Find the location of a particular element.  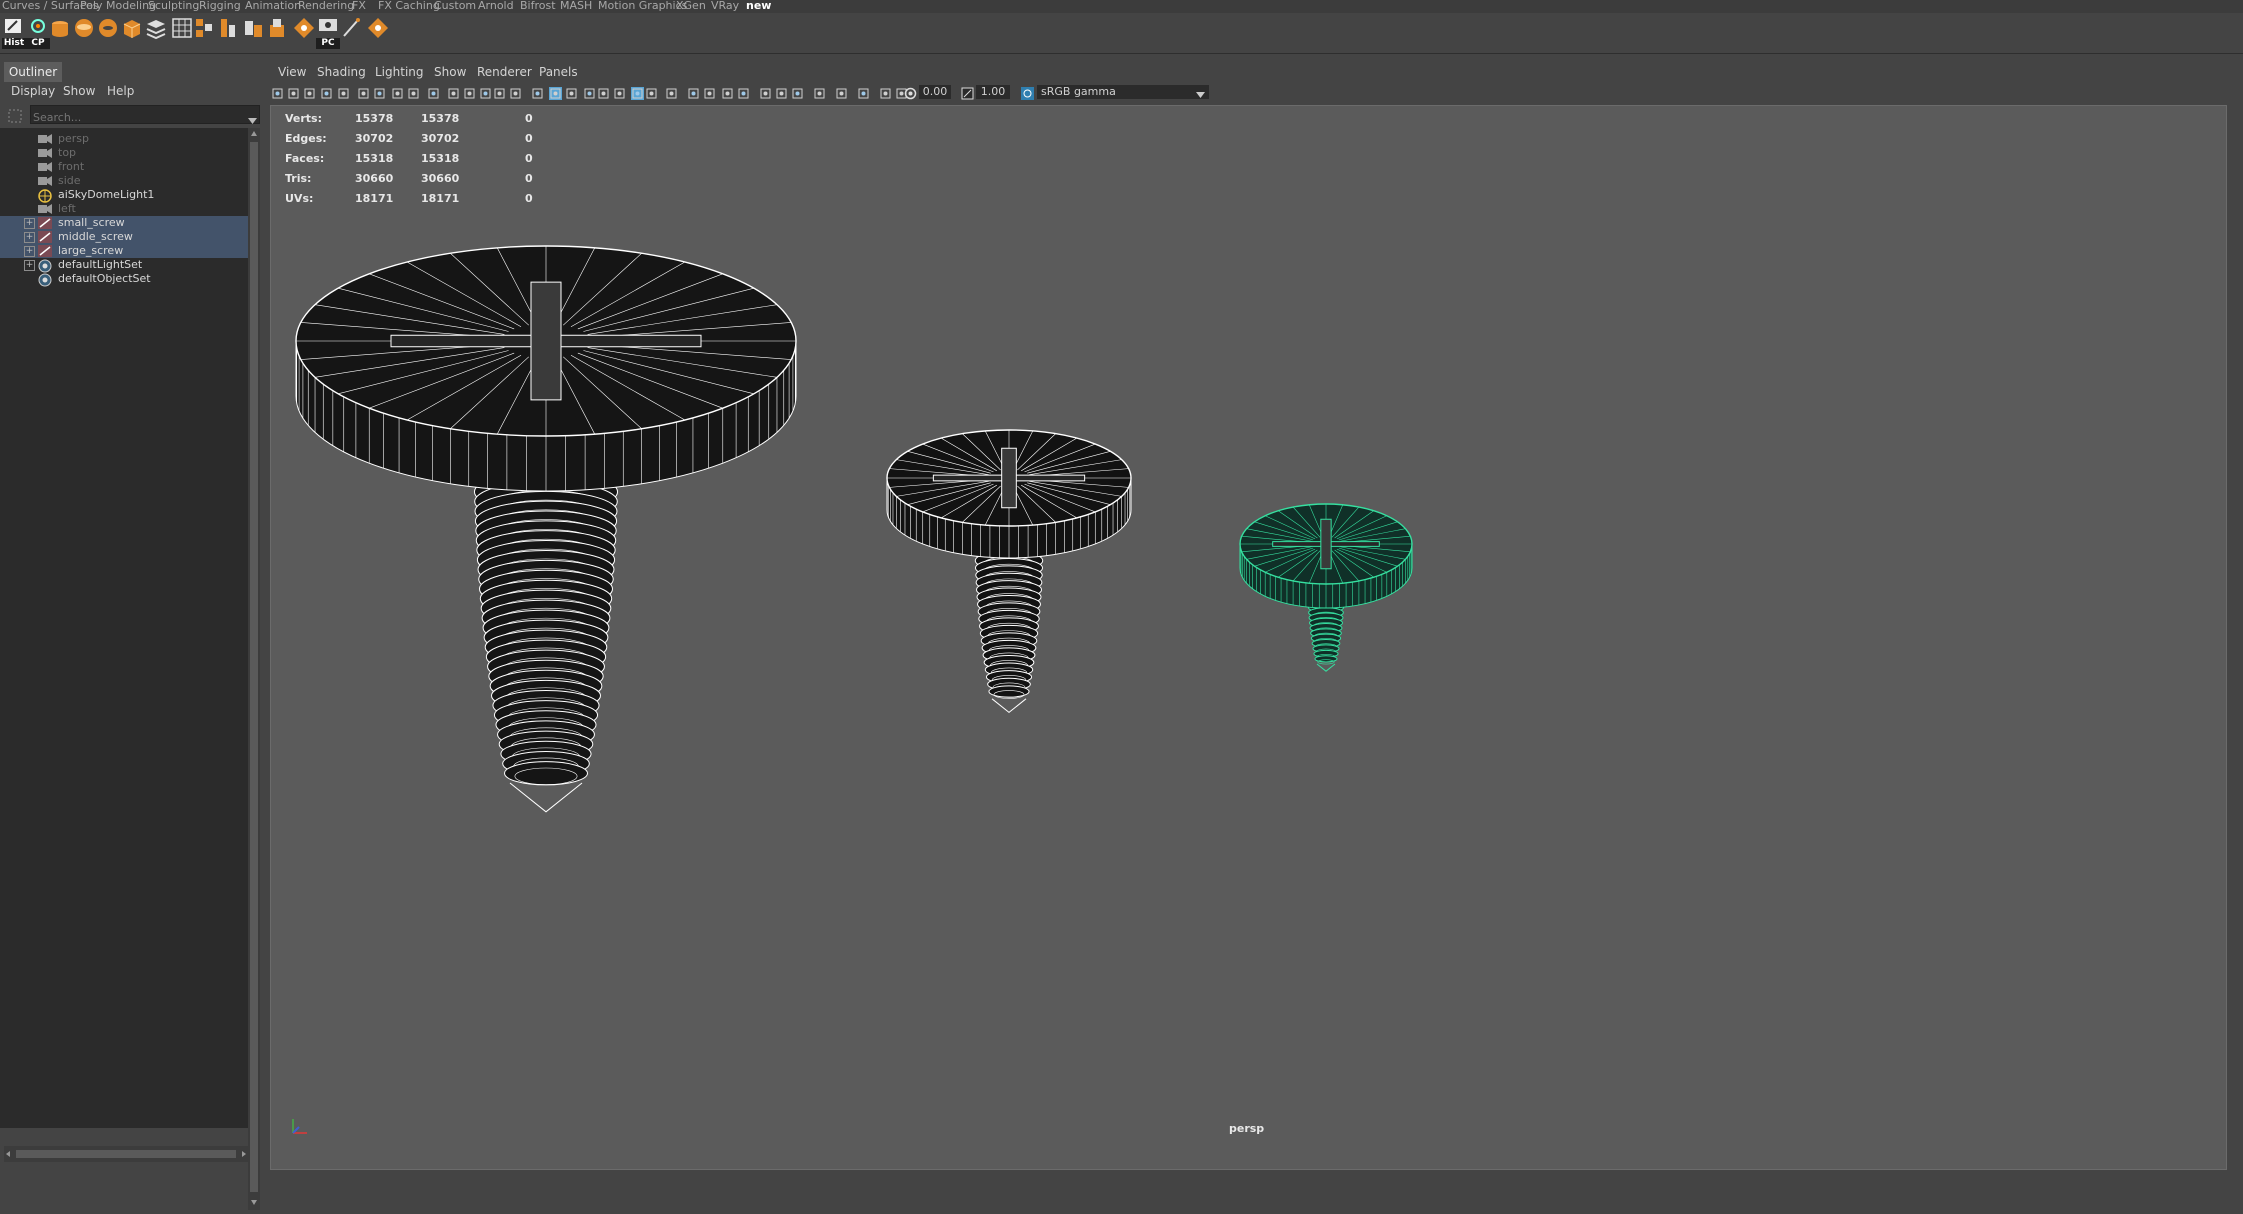

render-view-icon is located at coordinates (819, 92).